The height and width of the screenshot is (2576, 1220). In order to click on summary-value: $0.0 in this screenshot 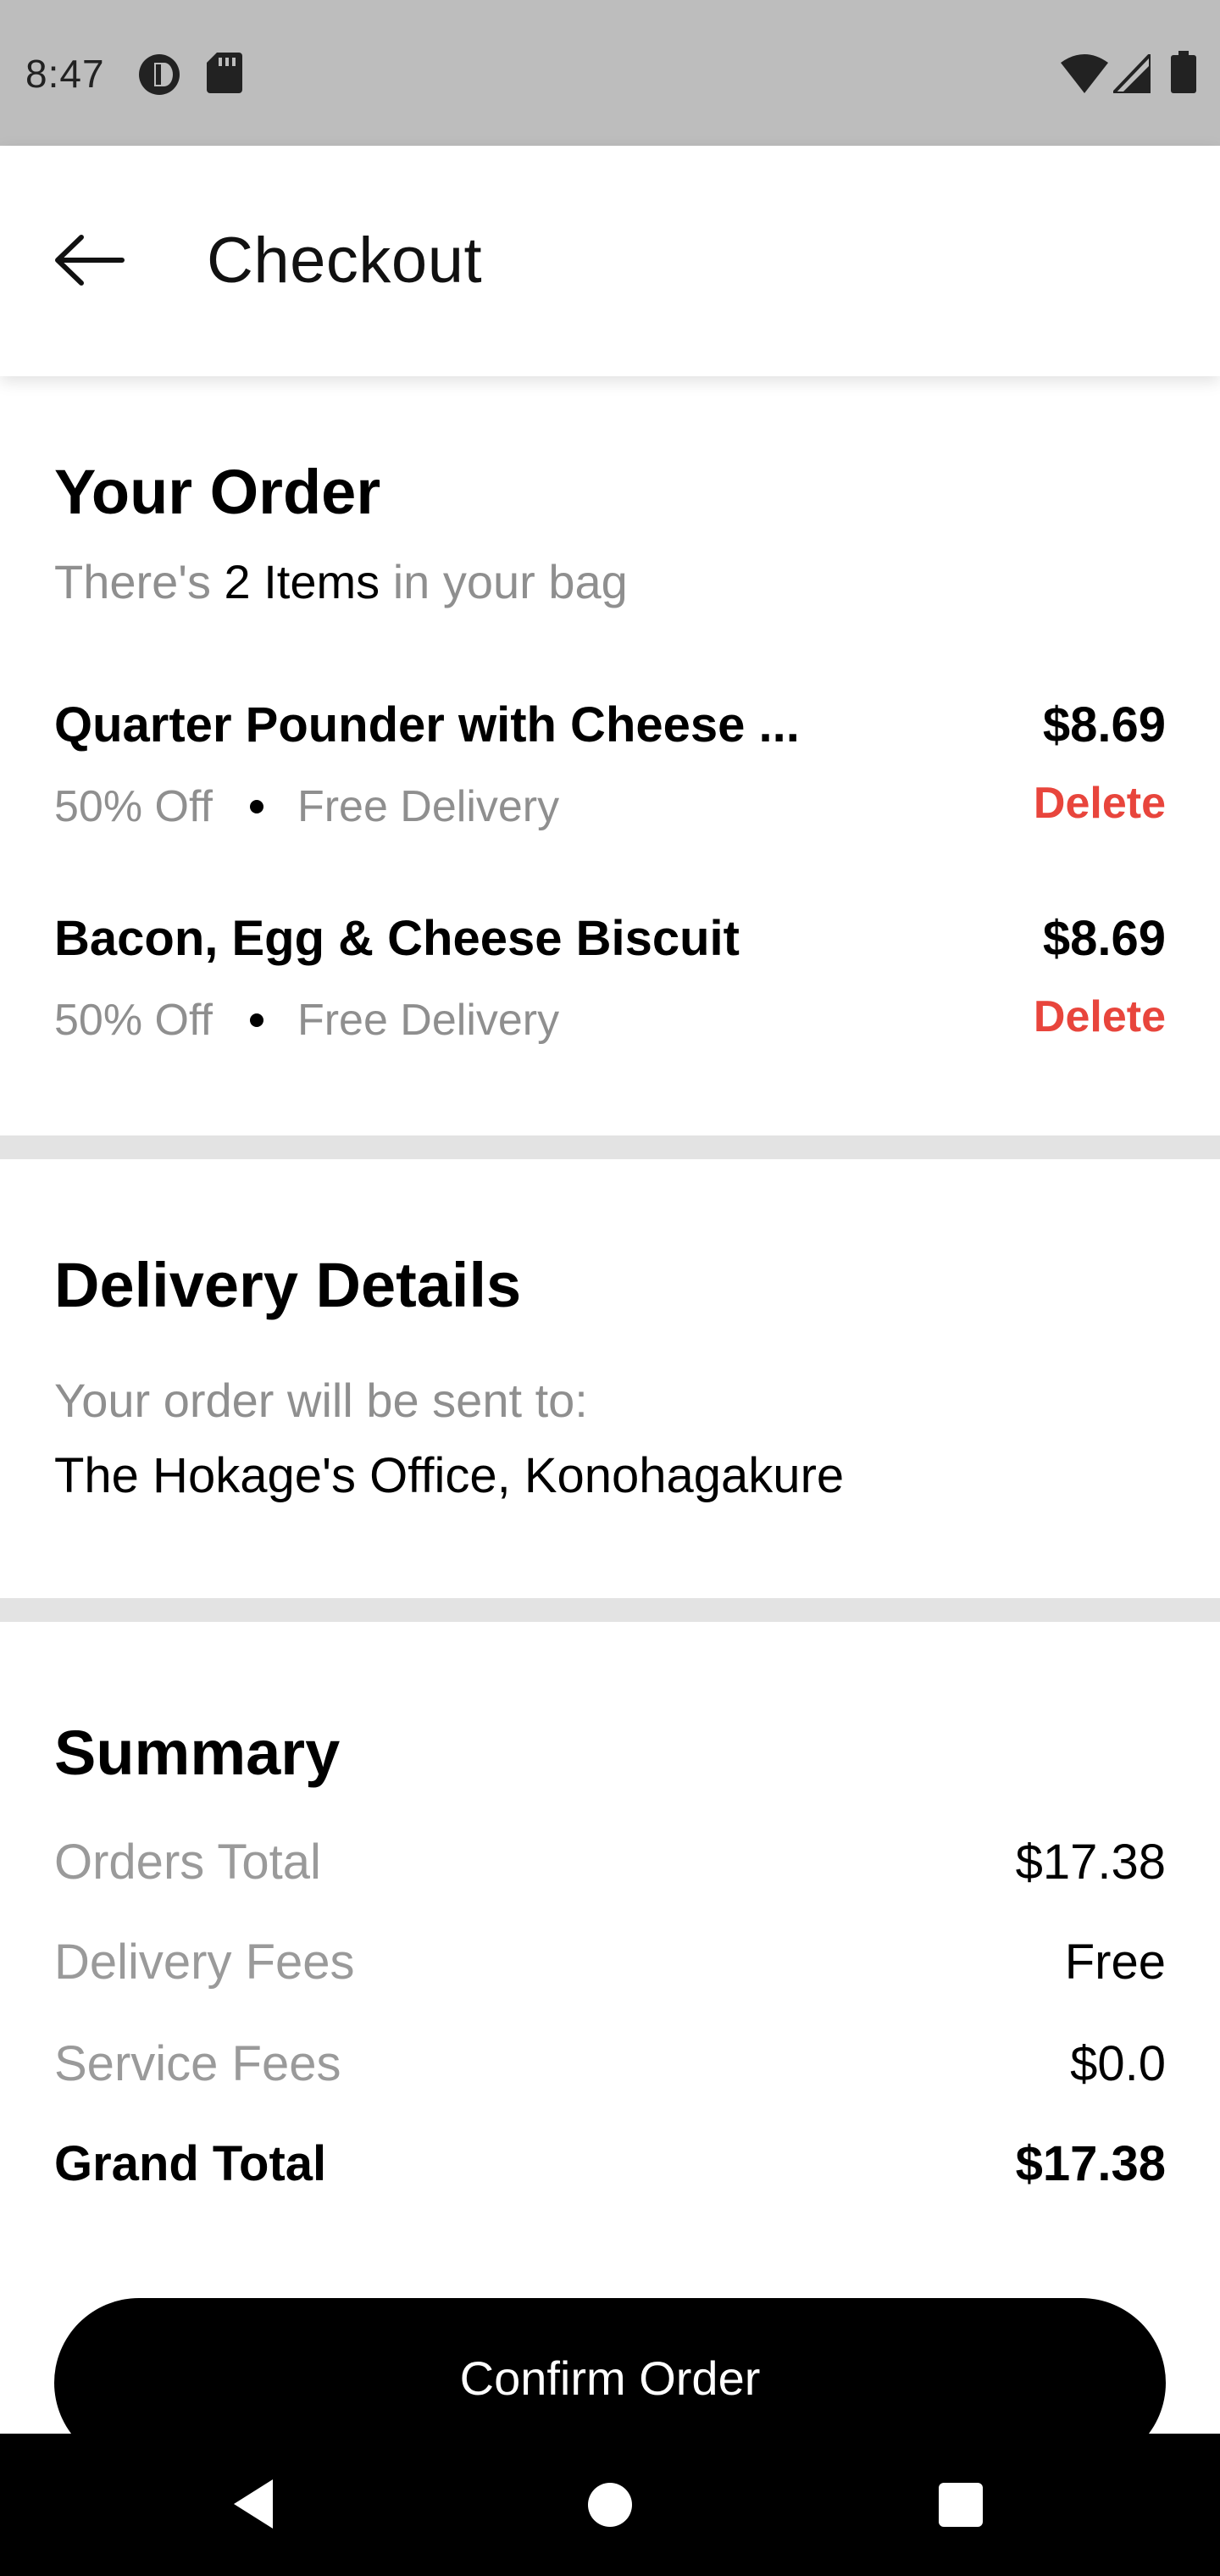, I will do `click(1118, 2063)`.